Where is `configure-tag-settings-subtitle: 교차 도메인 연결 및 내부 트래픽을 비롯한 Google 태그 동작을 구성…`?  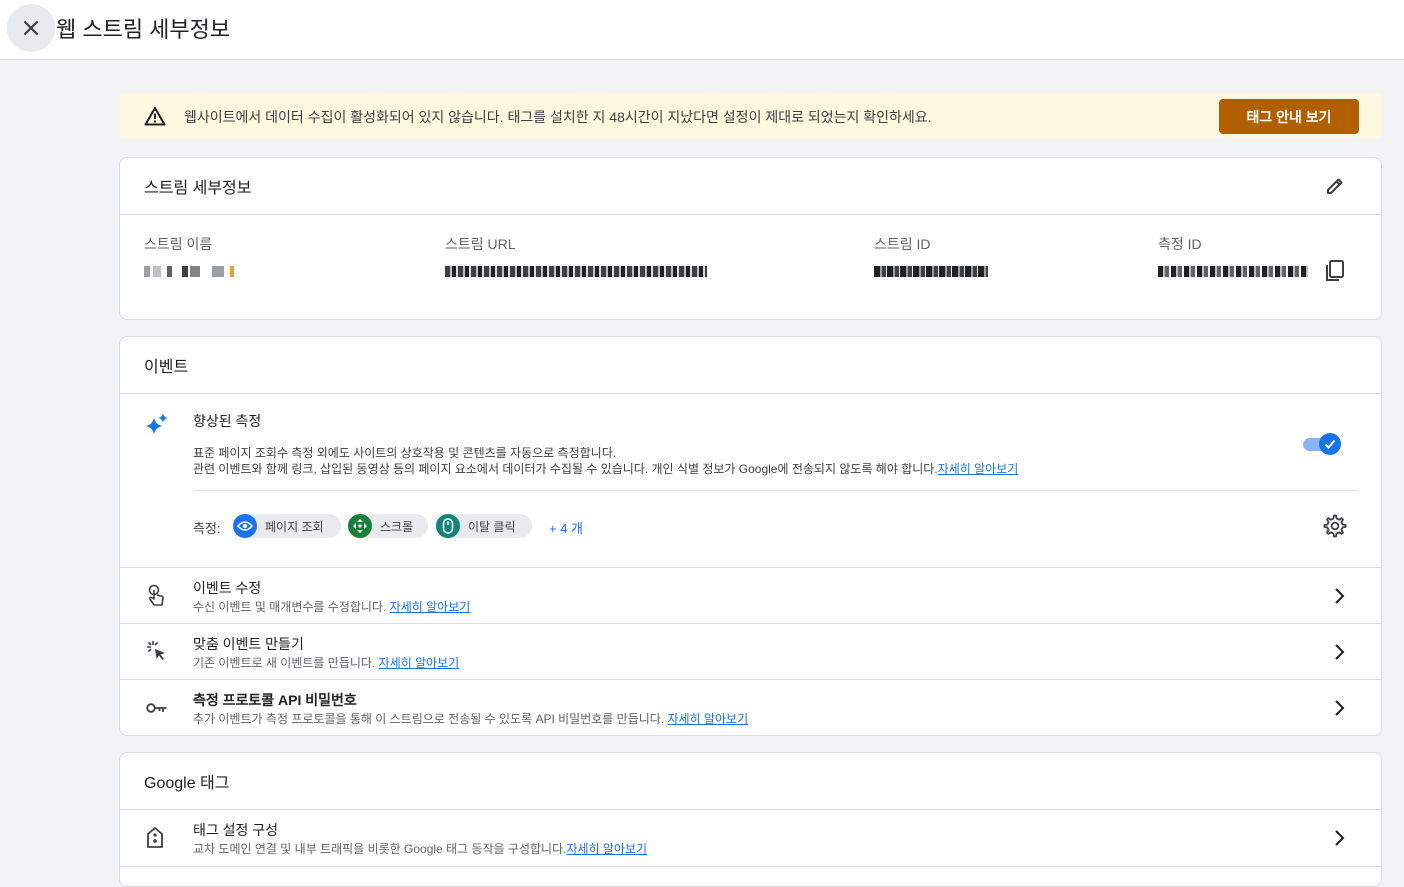
configure-tag-settings-subtitle: 교차 도메인 연결 및 내부 트래픽을 비롯한 Google 태그 동작을 구성… is located at coordinates (420, 848).